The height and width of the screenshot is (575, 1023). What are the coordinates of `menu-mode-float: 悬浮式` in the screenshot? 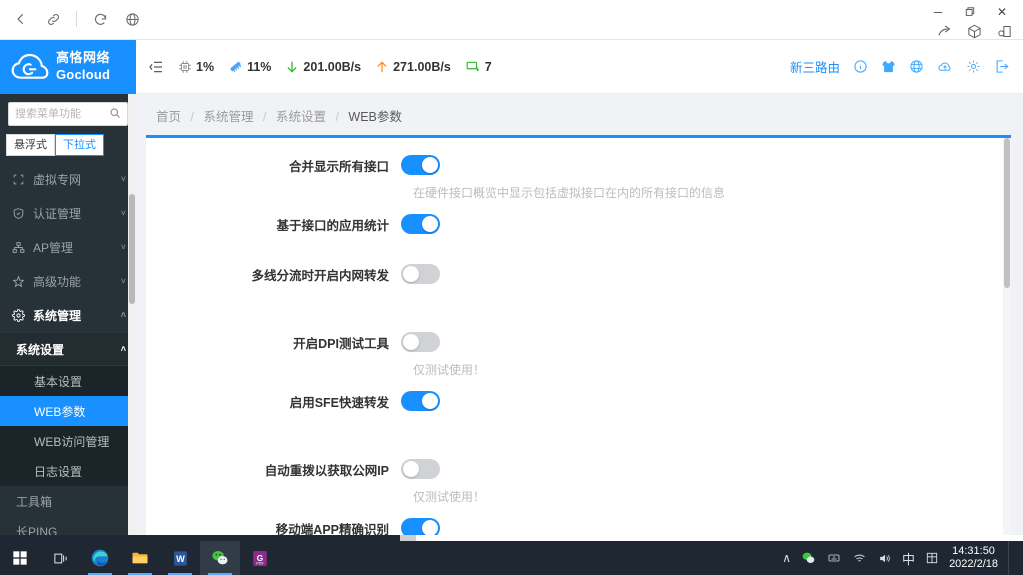 It's located at (30, 145).